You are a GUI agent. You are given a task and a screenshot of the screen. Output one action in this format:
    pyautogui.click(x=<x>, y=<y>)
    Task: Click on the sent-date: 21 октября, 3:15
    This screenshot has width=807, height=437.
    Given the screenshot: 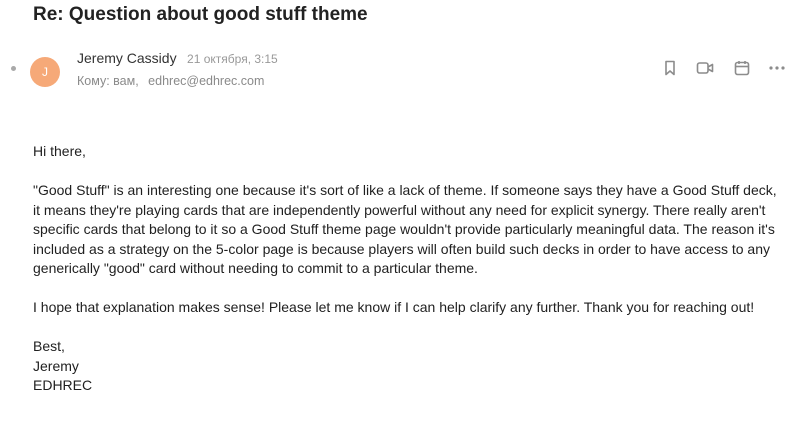 What is the action you would take?
    pyautogui.click(x=232, y=59)
    